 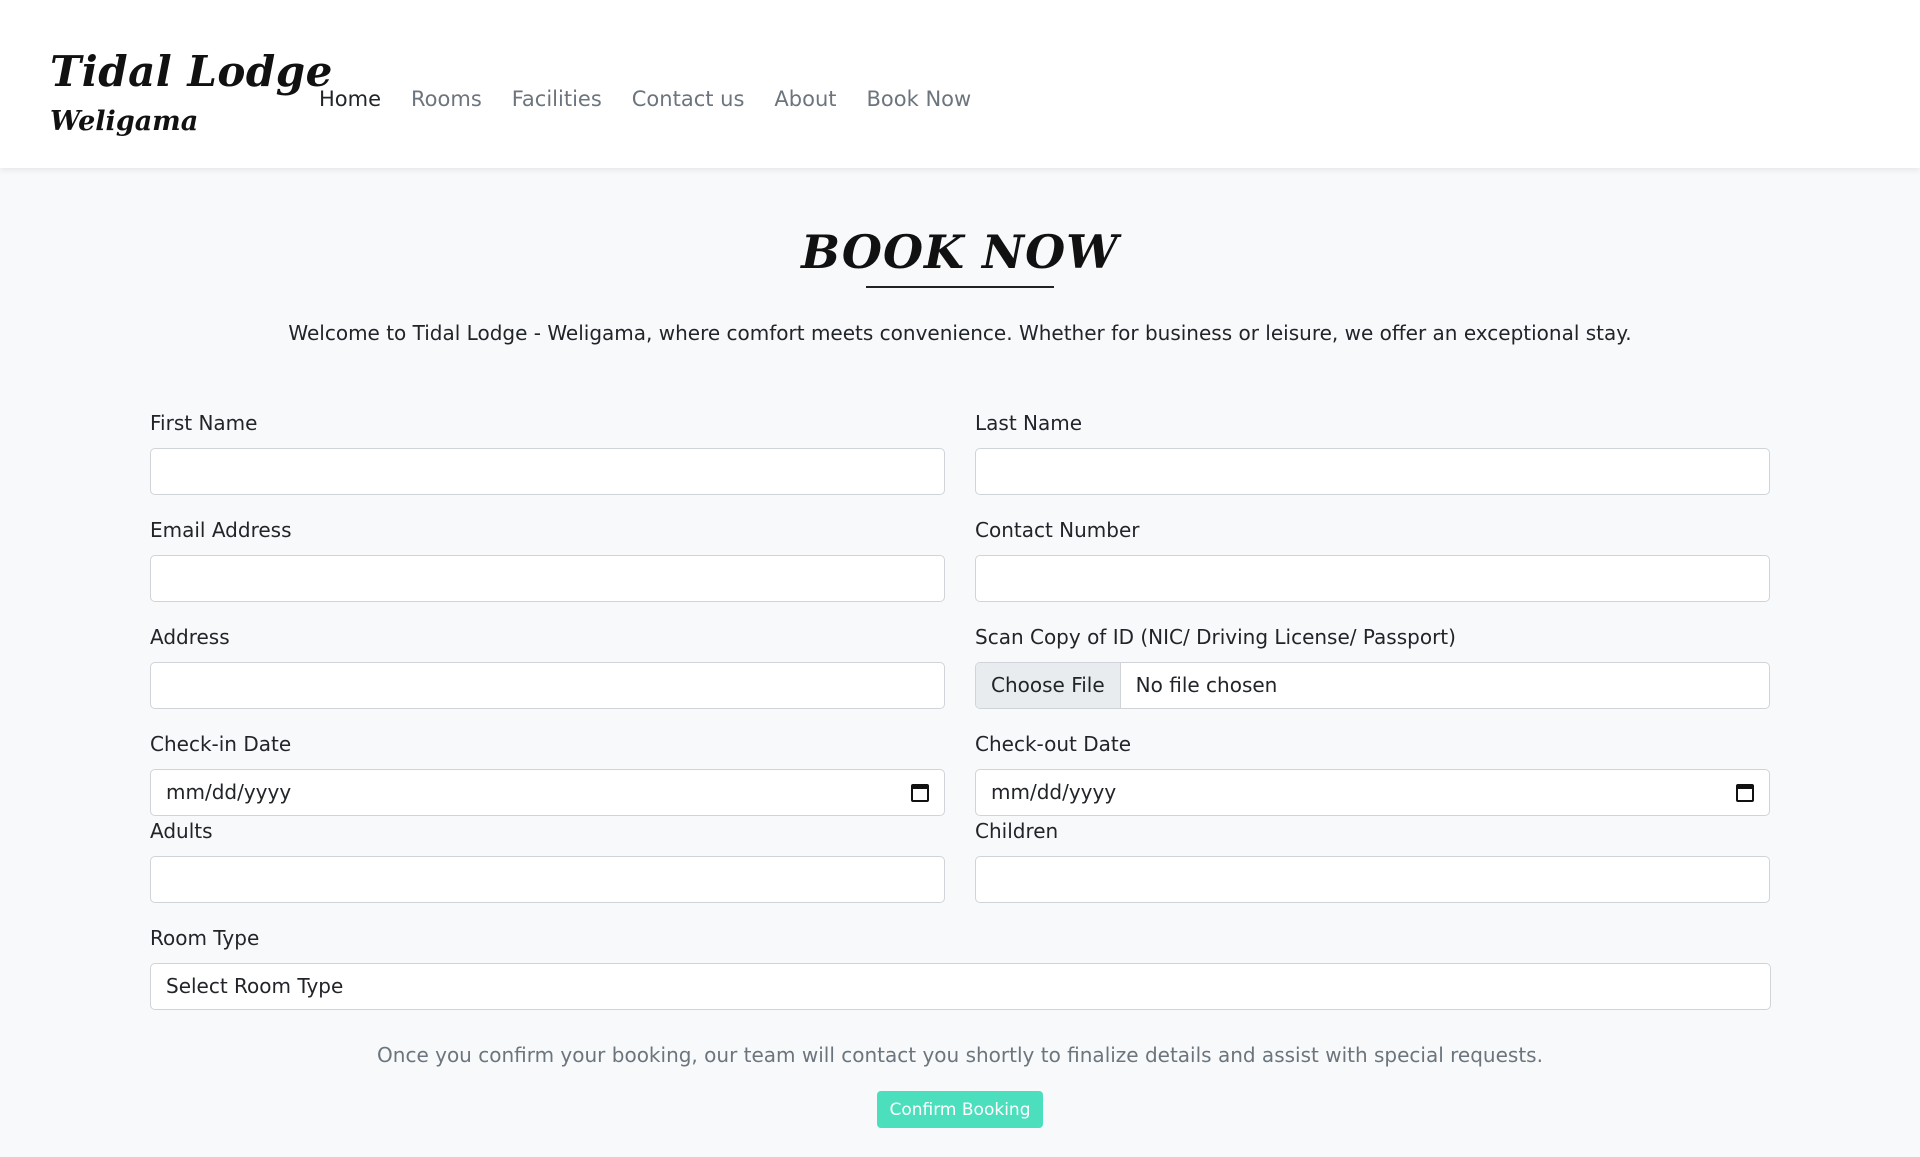 I want to click on first-name-input, so click(x=547, y=471).